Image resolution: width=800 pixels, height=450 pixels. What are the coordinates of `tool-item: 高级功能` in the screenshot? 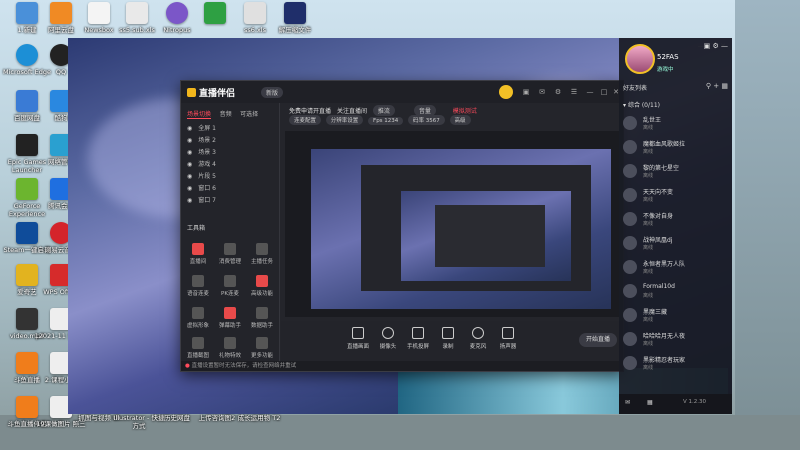 It's located at (262, 286).